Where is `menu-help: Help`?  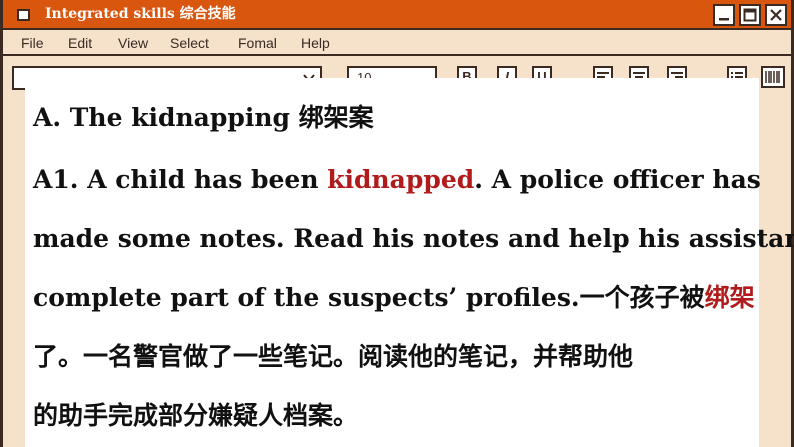
menu-help: Help is located at coordinates (315, 43).